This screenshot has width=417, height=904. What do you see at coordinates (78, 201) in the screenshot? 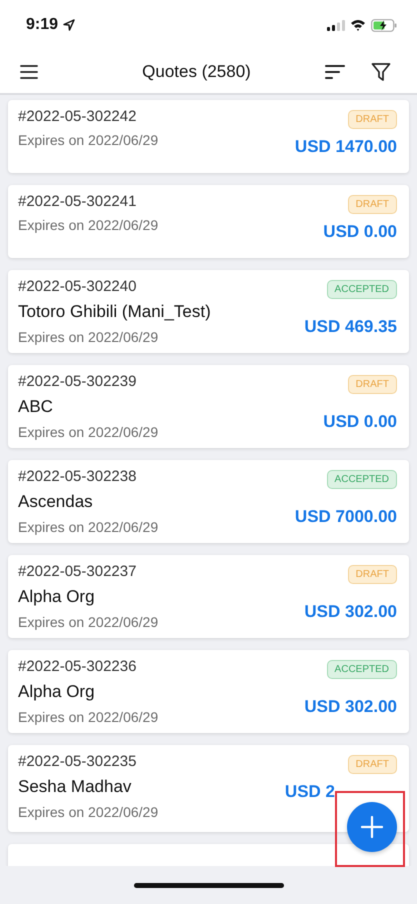
I see `quote-number: #2022-05-302241` at bounding box center [78, 201].